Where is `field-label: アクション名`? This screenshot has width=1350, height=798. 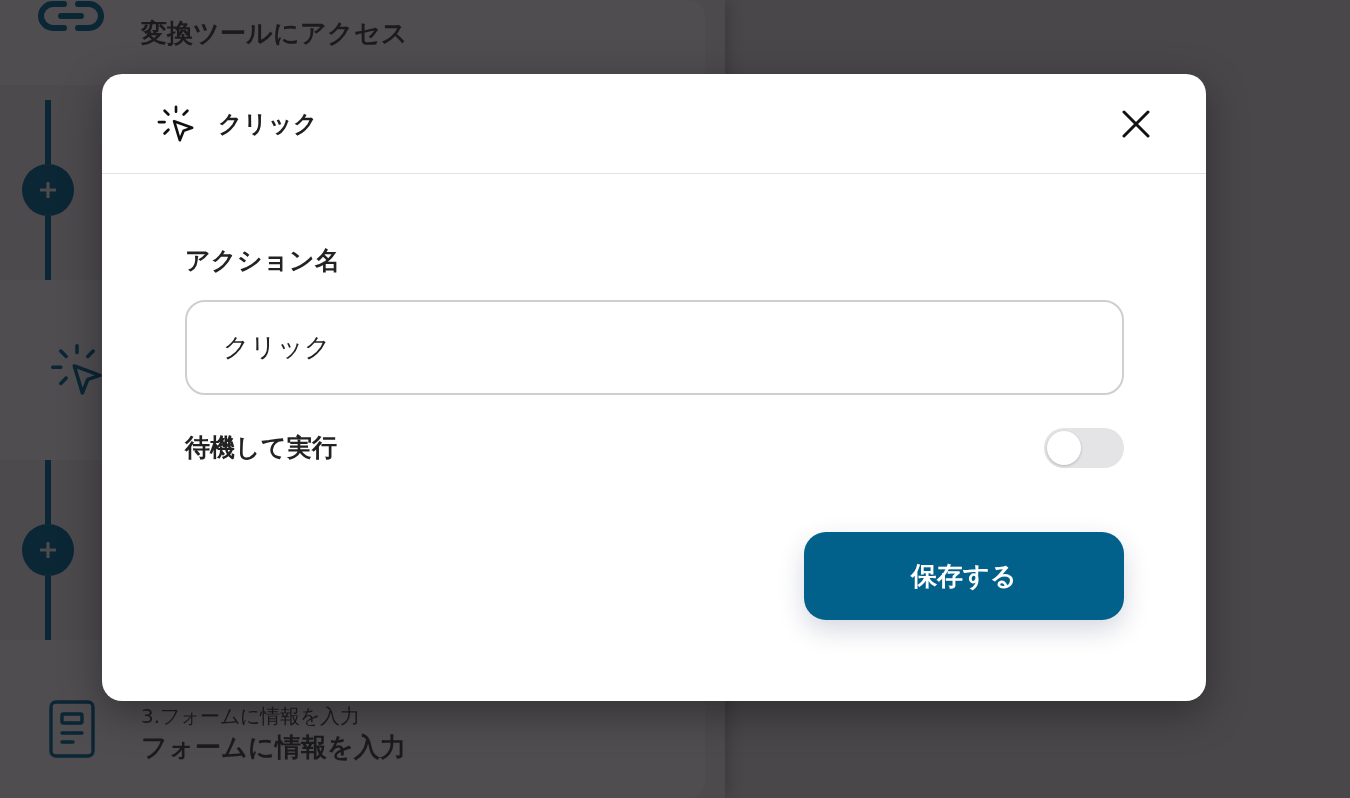 field-label: アクション名 is located at coordinates (262, 261).